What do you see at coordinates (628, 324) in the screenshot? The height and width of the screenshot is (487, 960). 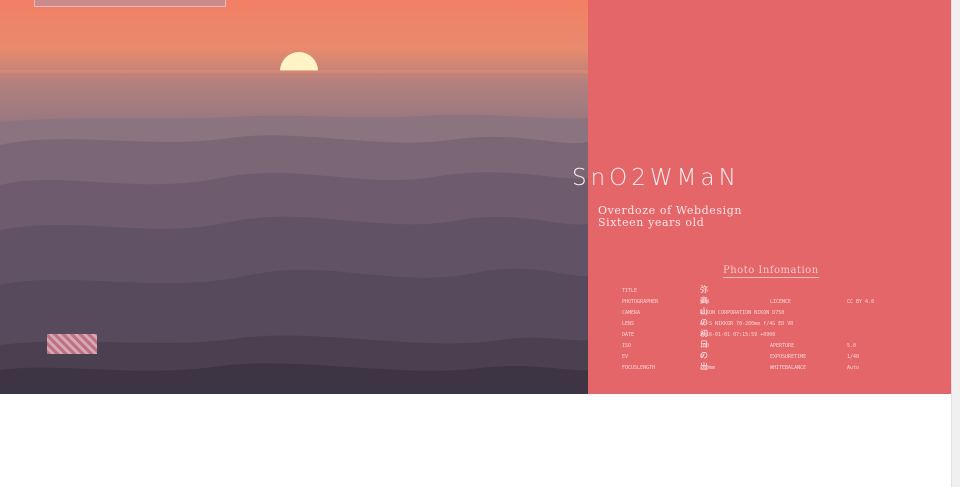 I see `info-key: LENS` at bounding box center [628, 324].